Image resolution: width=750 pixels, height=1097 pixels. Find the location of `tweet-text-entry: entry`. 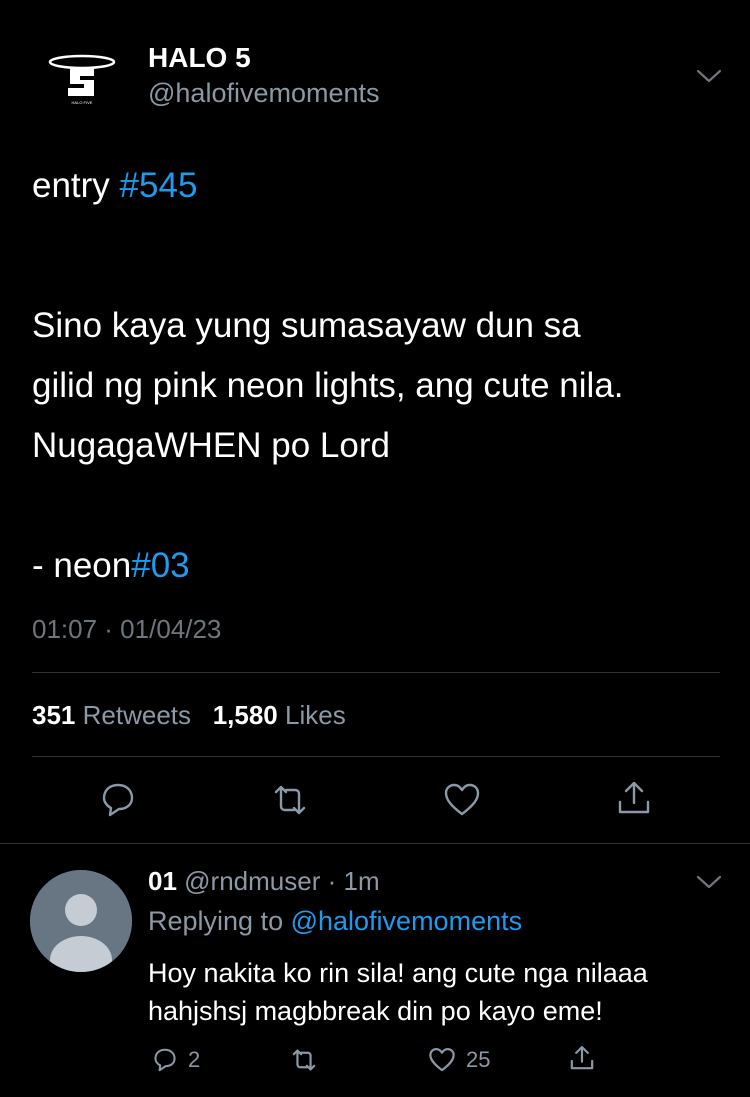

tweet-text-entry: entry is located at coordinates (76, 185).